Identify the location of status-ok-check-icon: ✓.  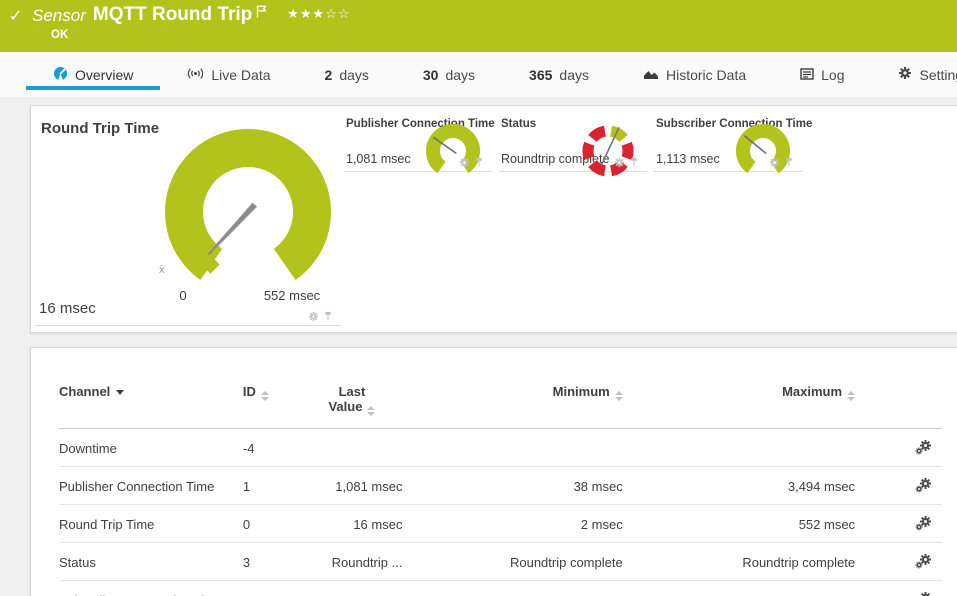
(16, 16).